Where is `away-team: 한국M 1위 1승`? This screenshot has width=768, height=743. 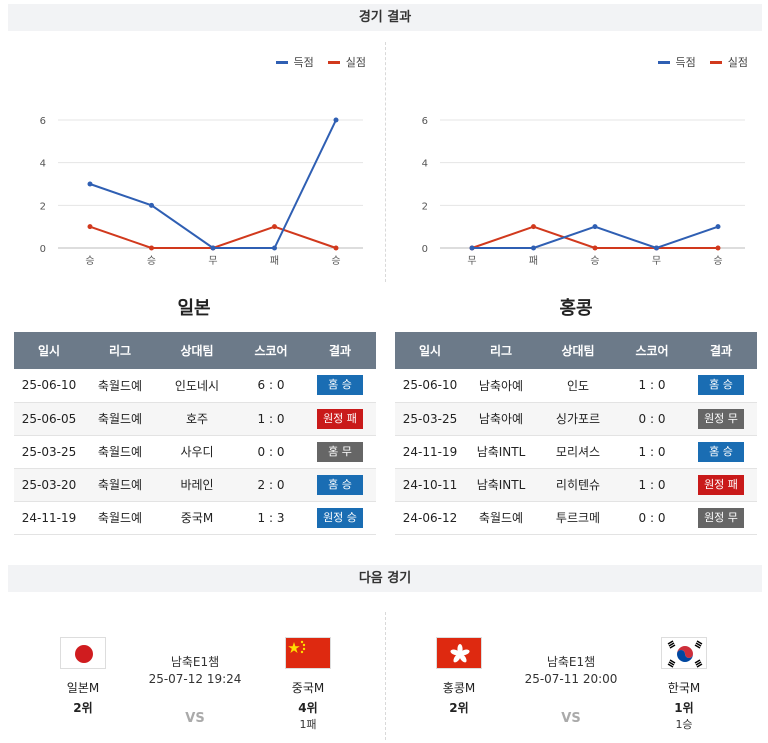 away-team: 한국M 1위 1승 is located at coordinates (684, 684).